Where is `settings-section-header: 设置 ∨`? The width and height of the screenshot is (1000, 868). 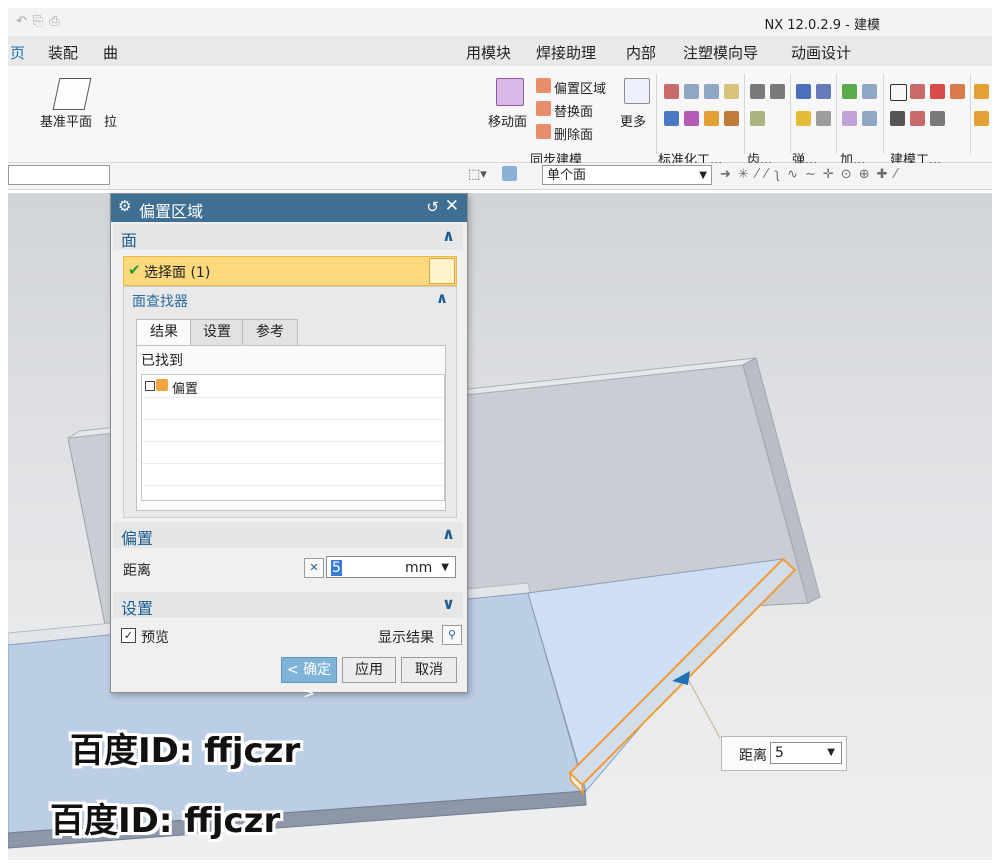
settings-section-header: 设置 ∨ is located at coordinates (288, 605).